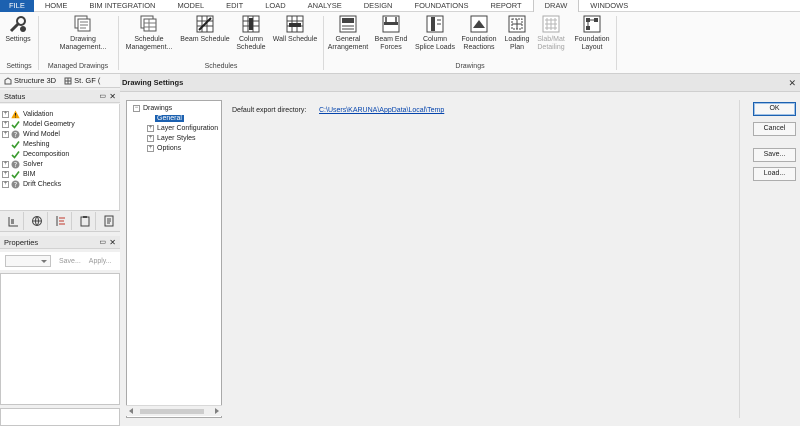  What do you see at coordinates (17, 6) in the screenshot?
I see `tab-file: FILE` at bounding box center [17, 6].